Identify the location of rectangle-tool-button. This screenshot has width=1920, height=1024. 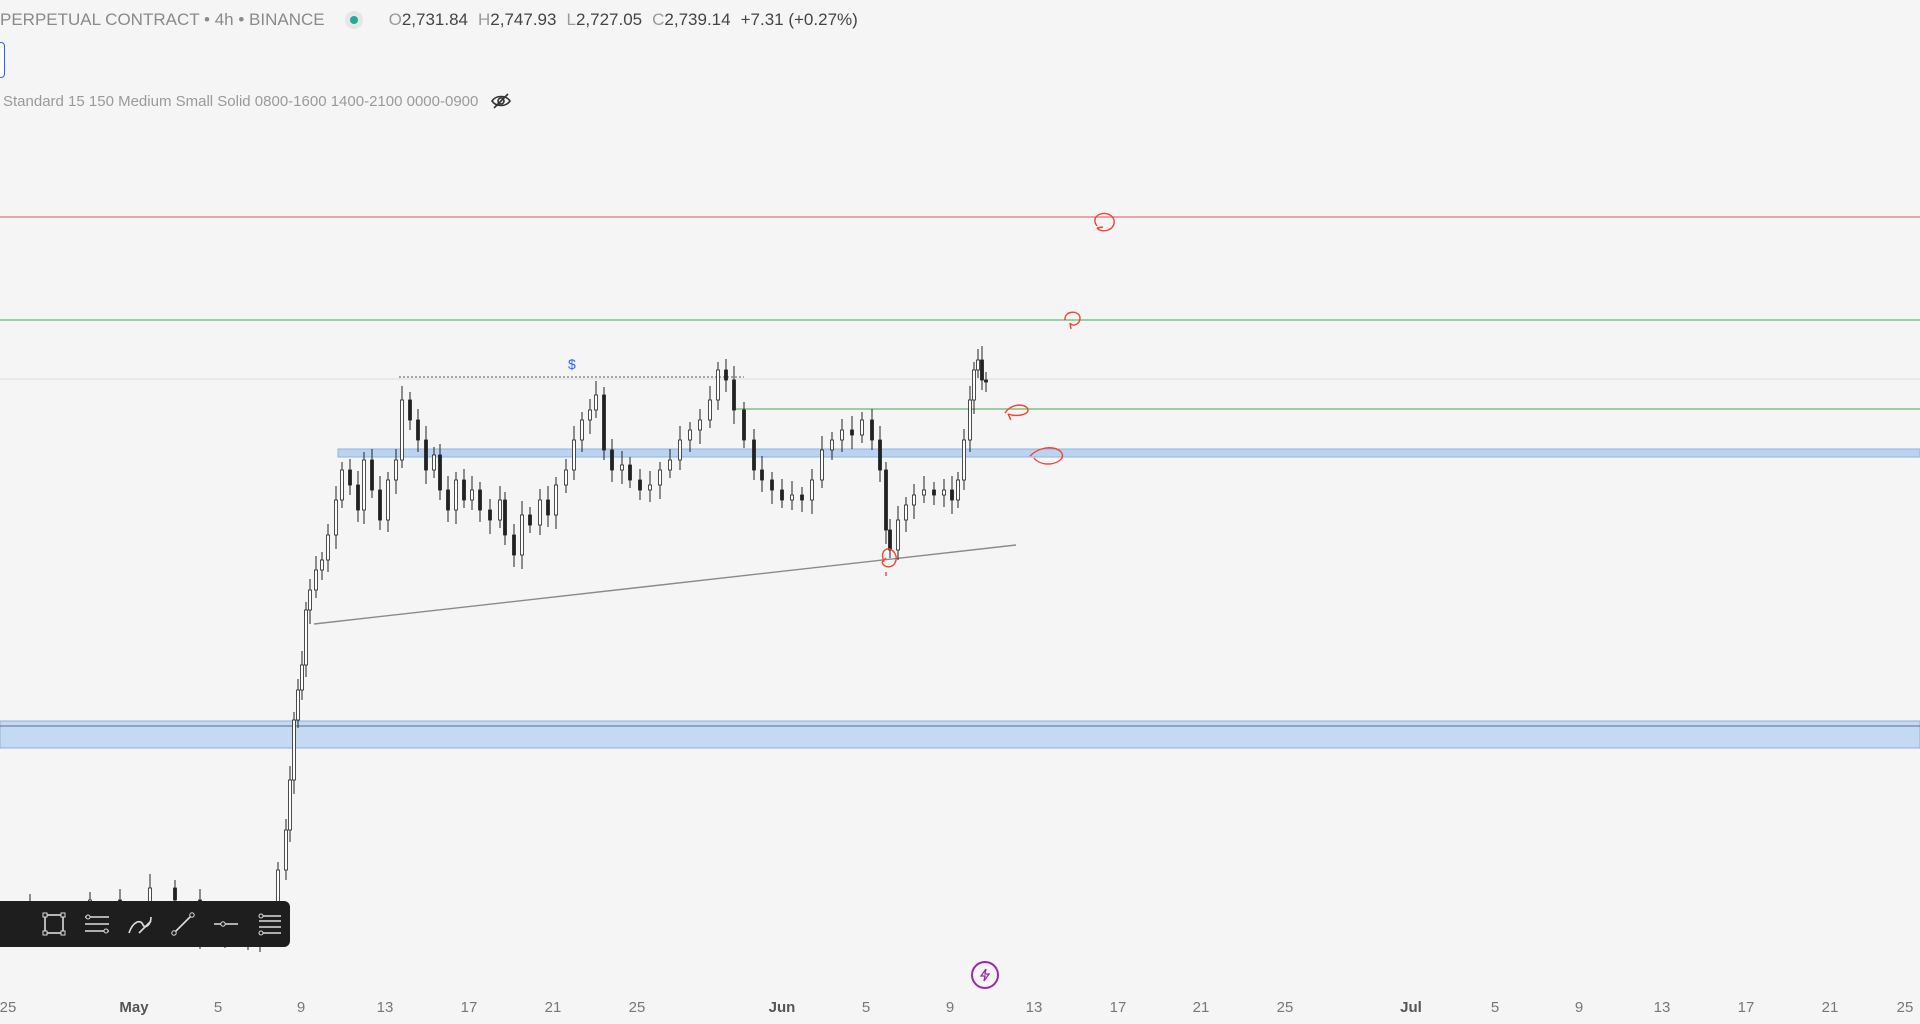
(54, 924).